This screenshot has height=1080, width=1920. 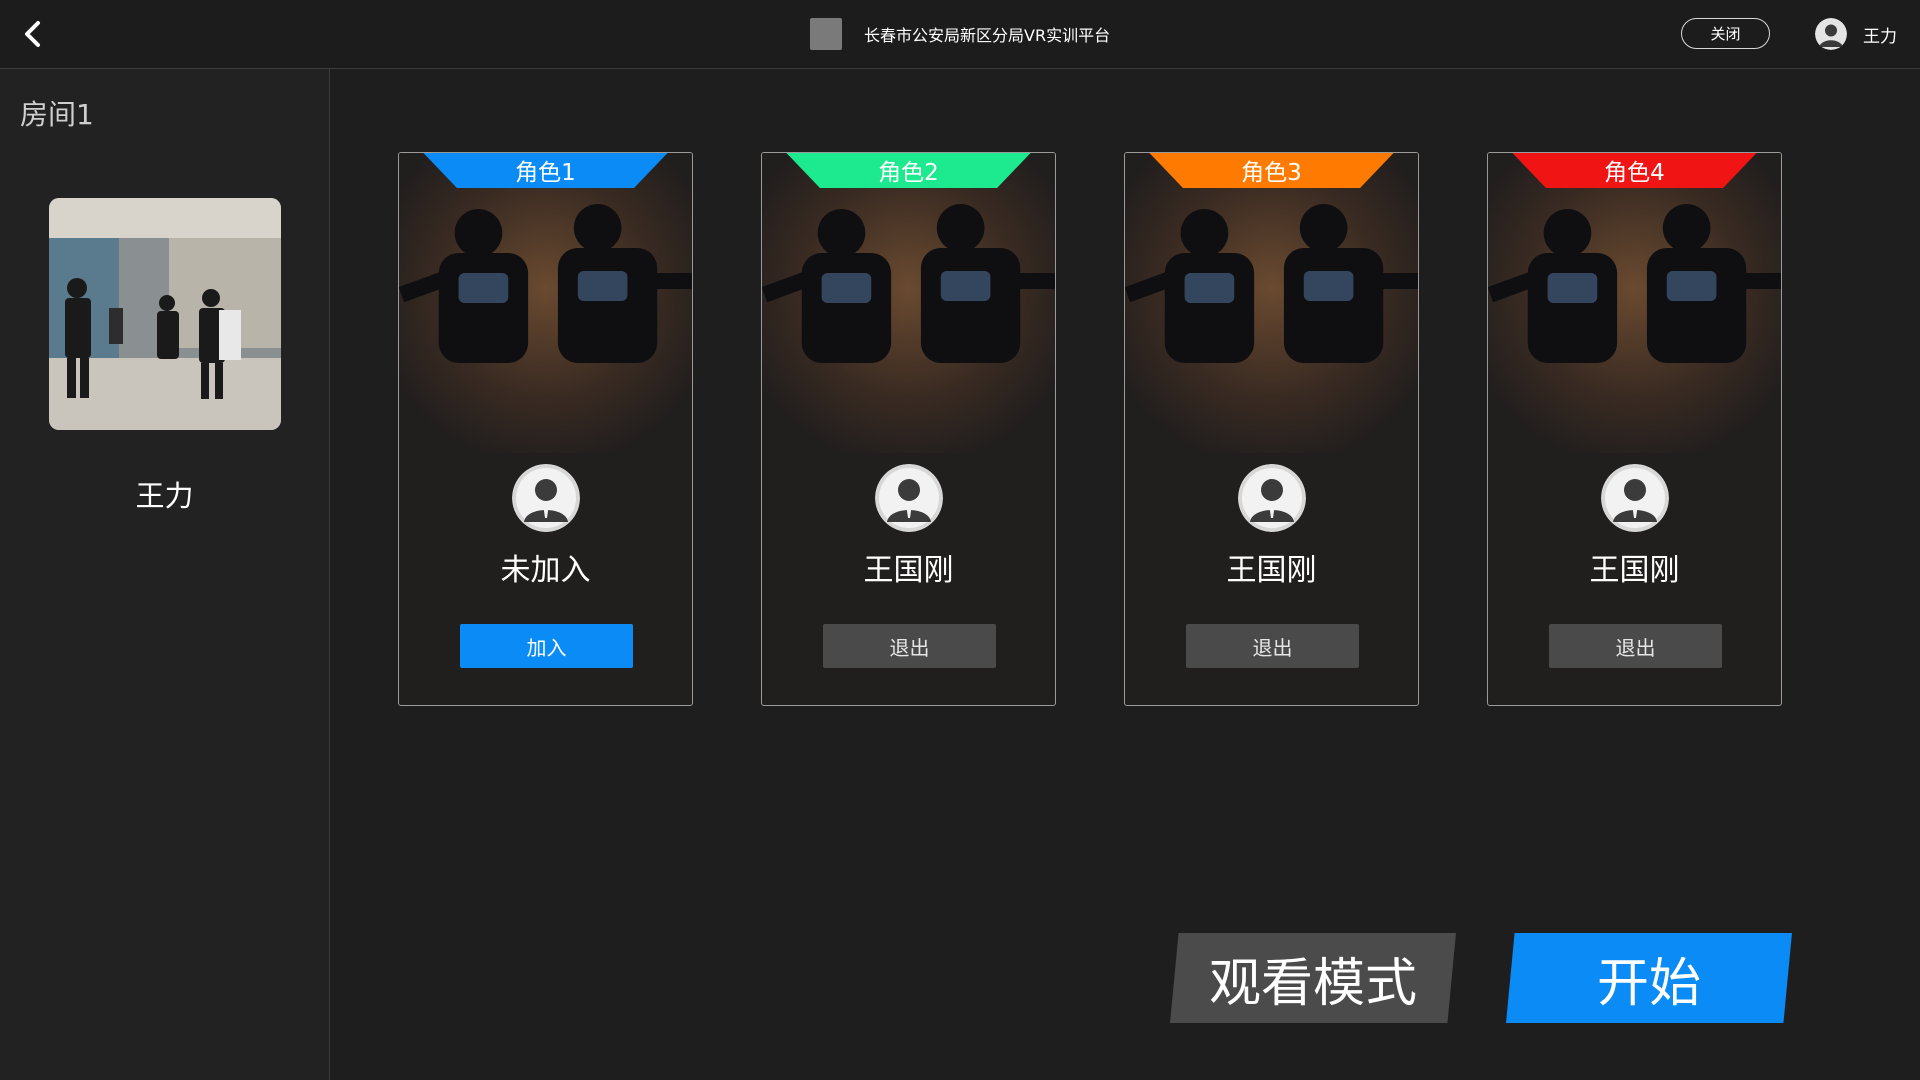 I want to click on role-tab: 角色3, so click(x=1271, y=170).